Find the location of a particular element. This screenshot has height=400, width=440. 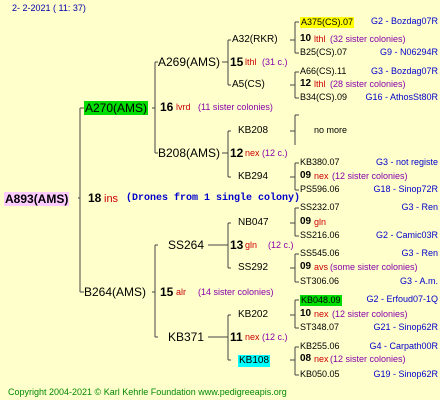

gen4-grade-info: G3 - A.m. is located at coordinates (418, 281).